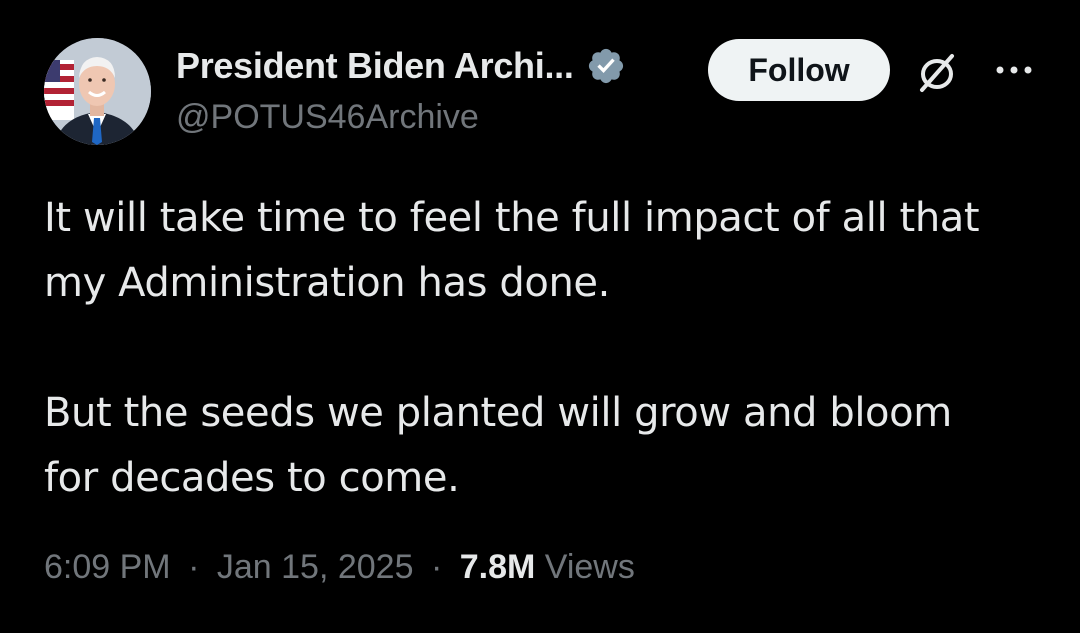 The image size is (1080, 633). I want to click on follow-button: Follow, so click(799, 70).